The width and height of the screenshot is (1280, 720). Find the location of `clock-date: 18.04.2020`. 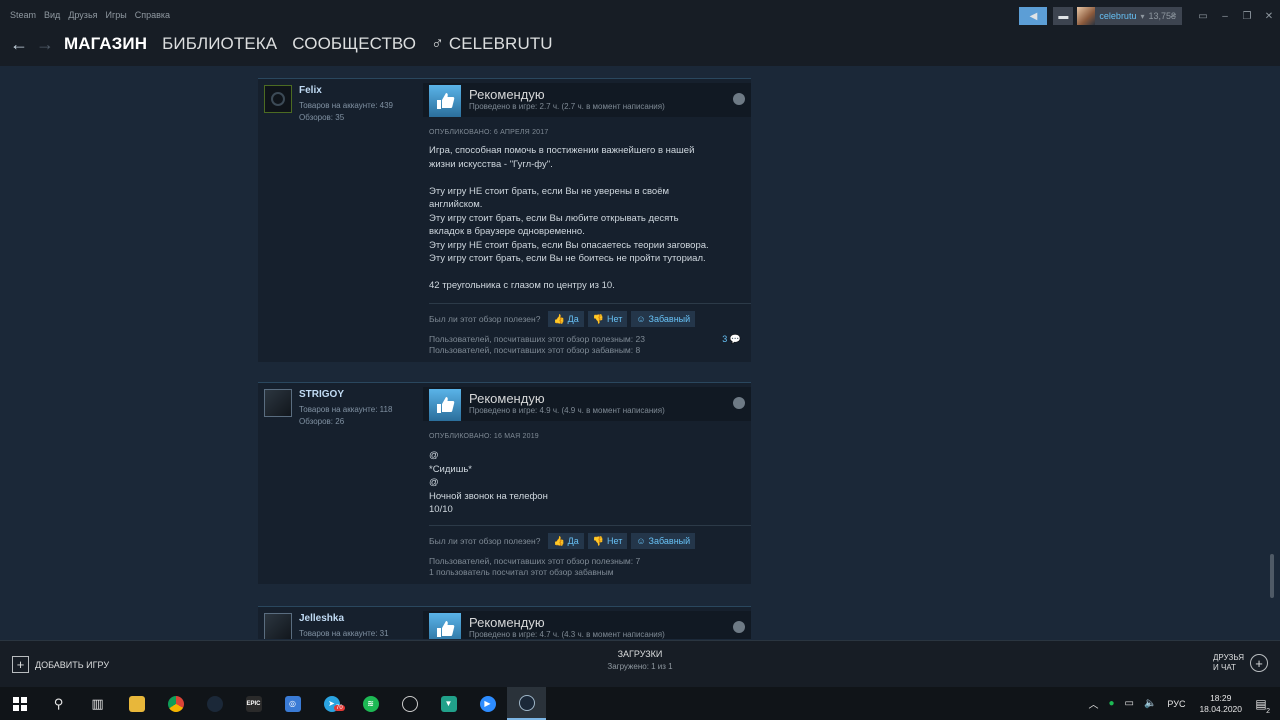

clock-date: 18.04.2020 is located at coordinates (1220, 708).